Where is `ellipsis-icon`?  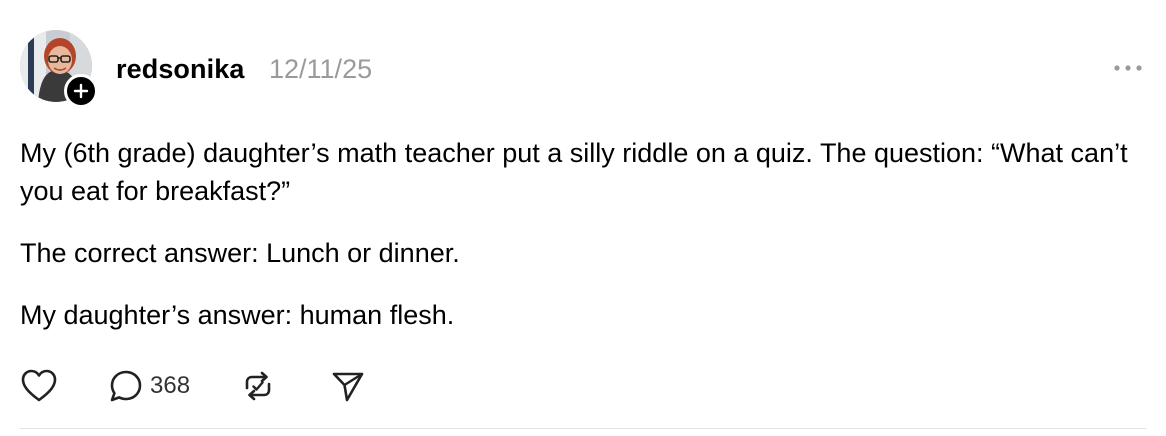 ellipsis-icon is located at coordinates (1128, 68).